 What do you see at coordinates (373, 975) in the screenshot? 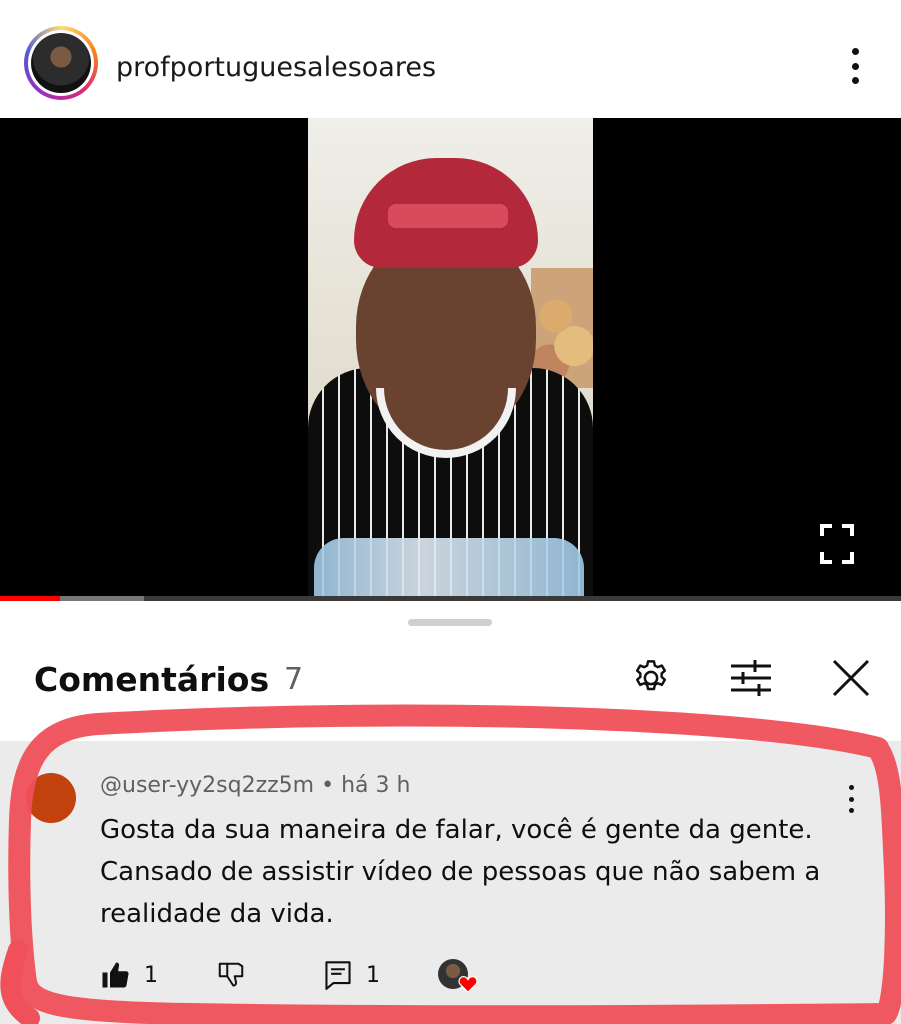
I see `reply-count: 1` at bounding box center [373, 975].